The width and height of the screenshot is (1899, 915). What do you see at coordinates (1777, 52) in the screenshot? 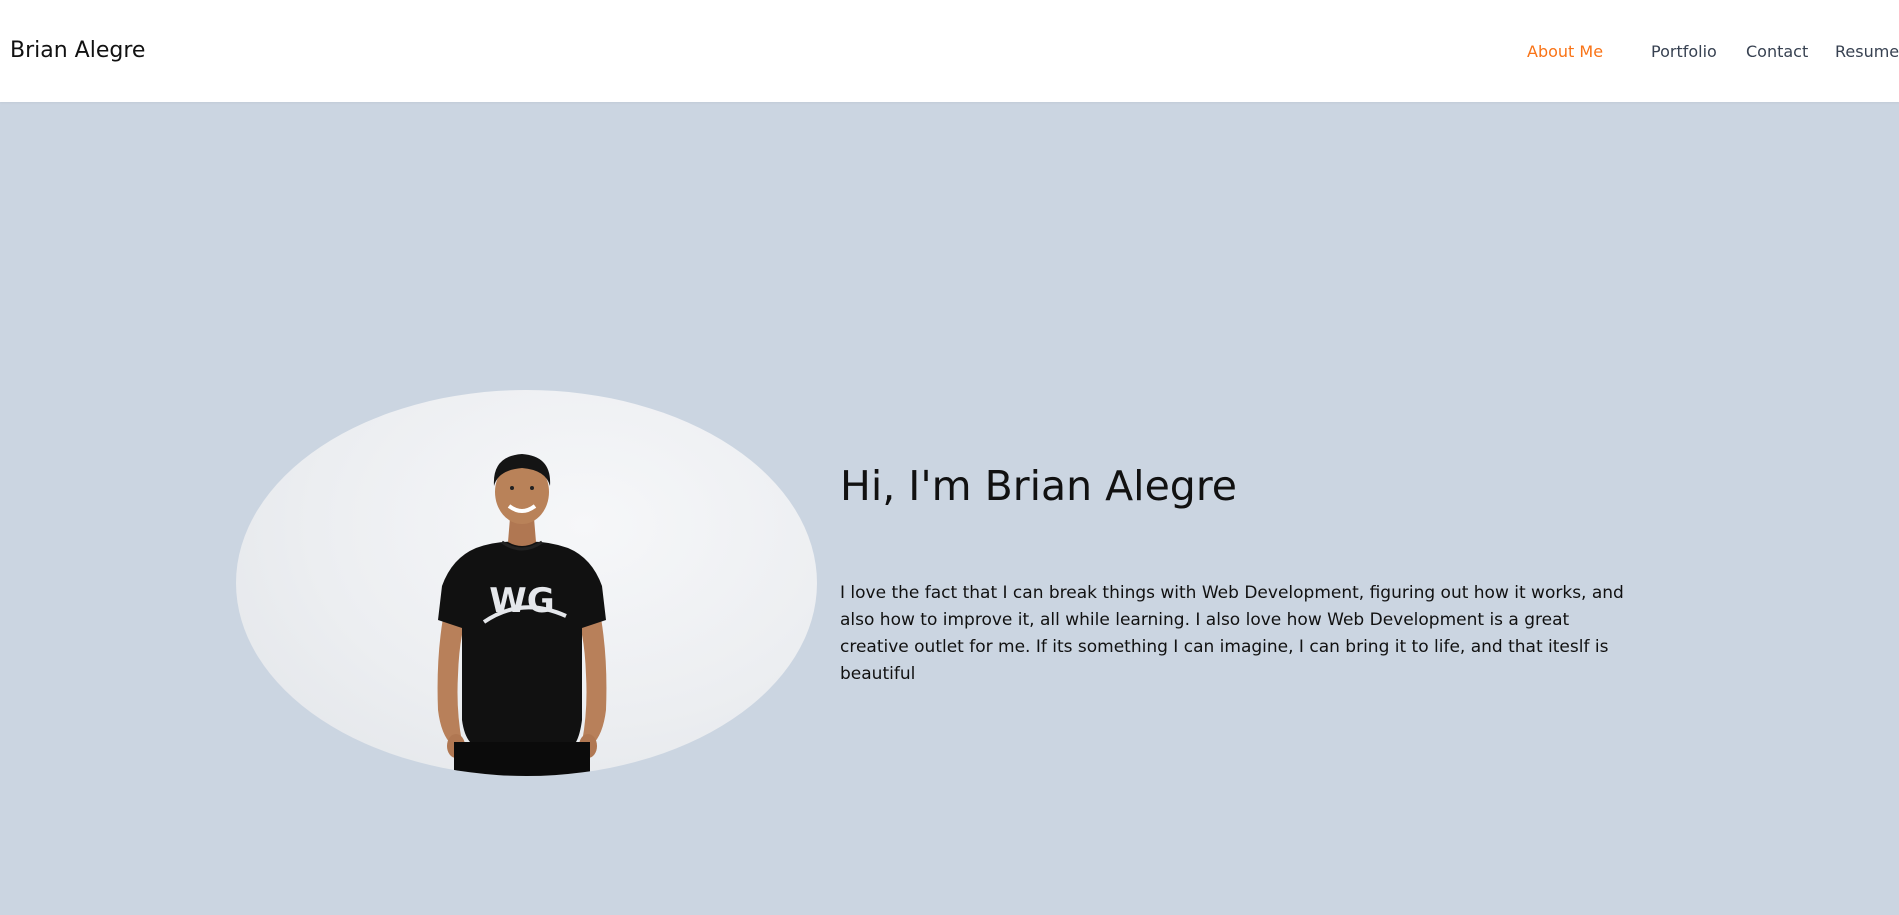
I see `nav-link-contact: Contact` at bounding box center [1777, 52].